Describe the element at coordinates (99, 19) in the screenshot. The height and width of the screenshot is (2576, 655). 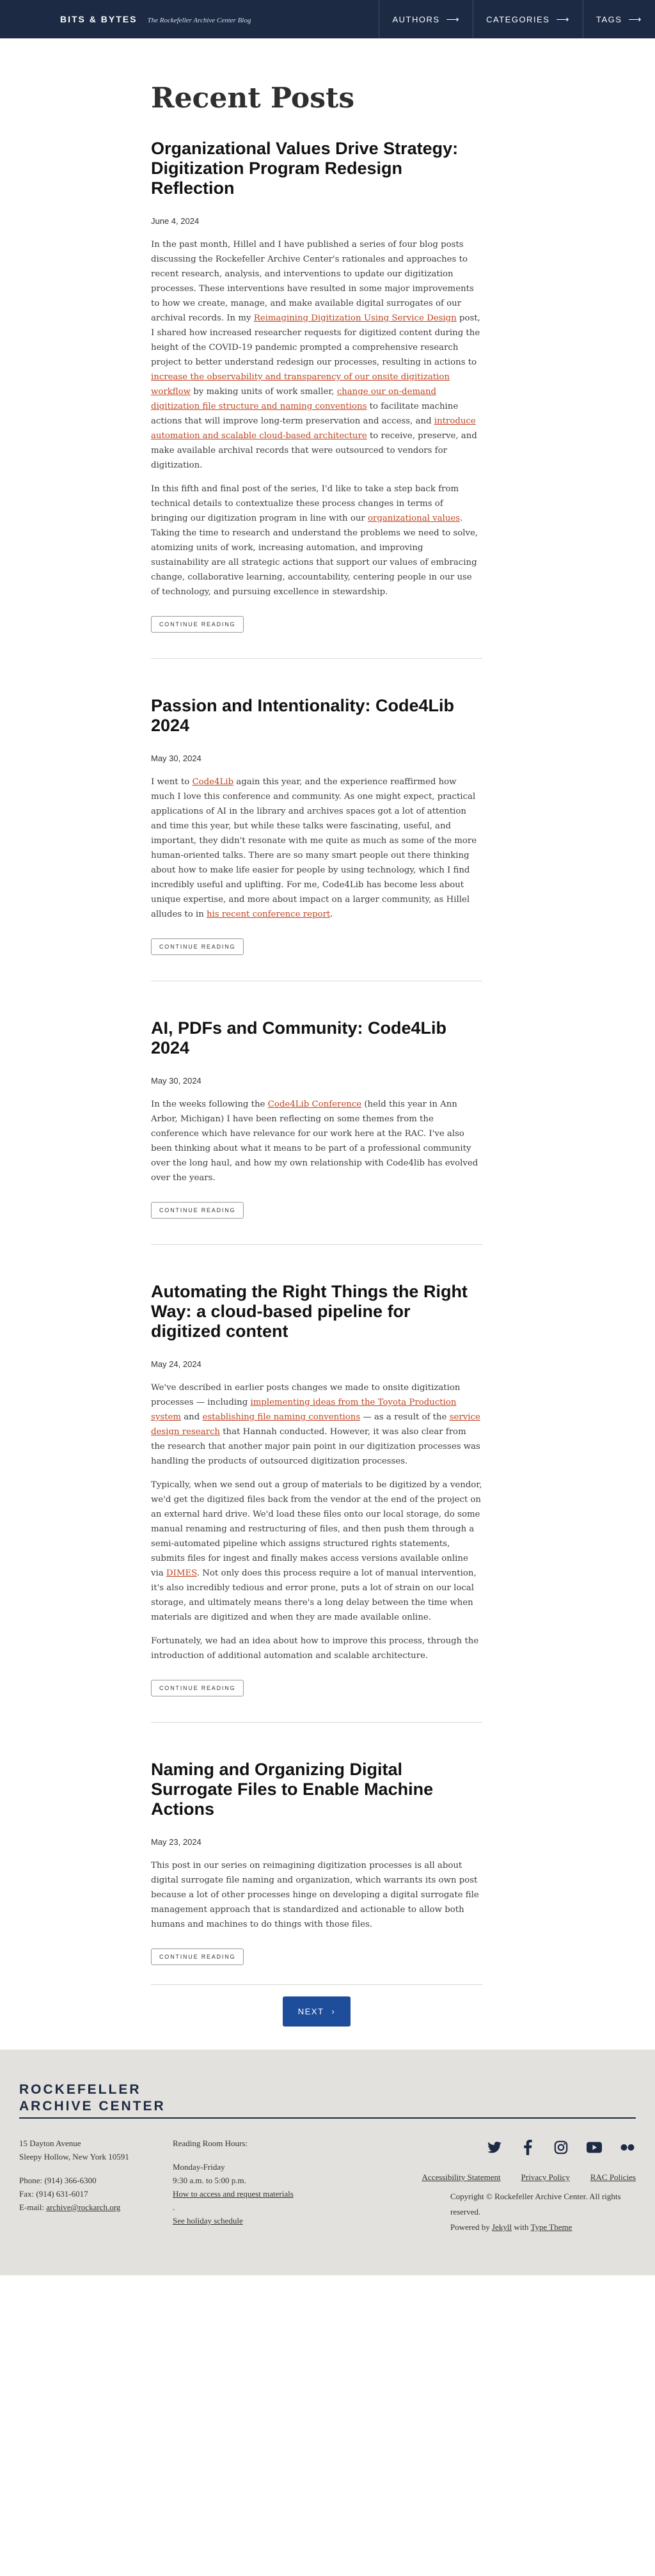
I see `site-title: BITS & BYTES` at that location.